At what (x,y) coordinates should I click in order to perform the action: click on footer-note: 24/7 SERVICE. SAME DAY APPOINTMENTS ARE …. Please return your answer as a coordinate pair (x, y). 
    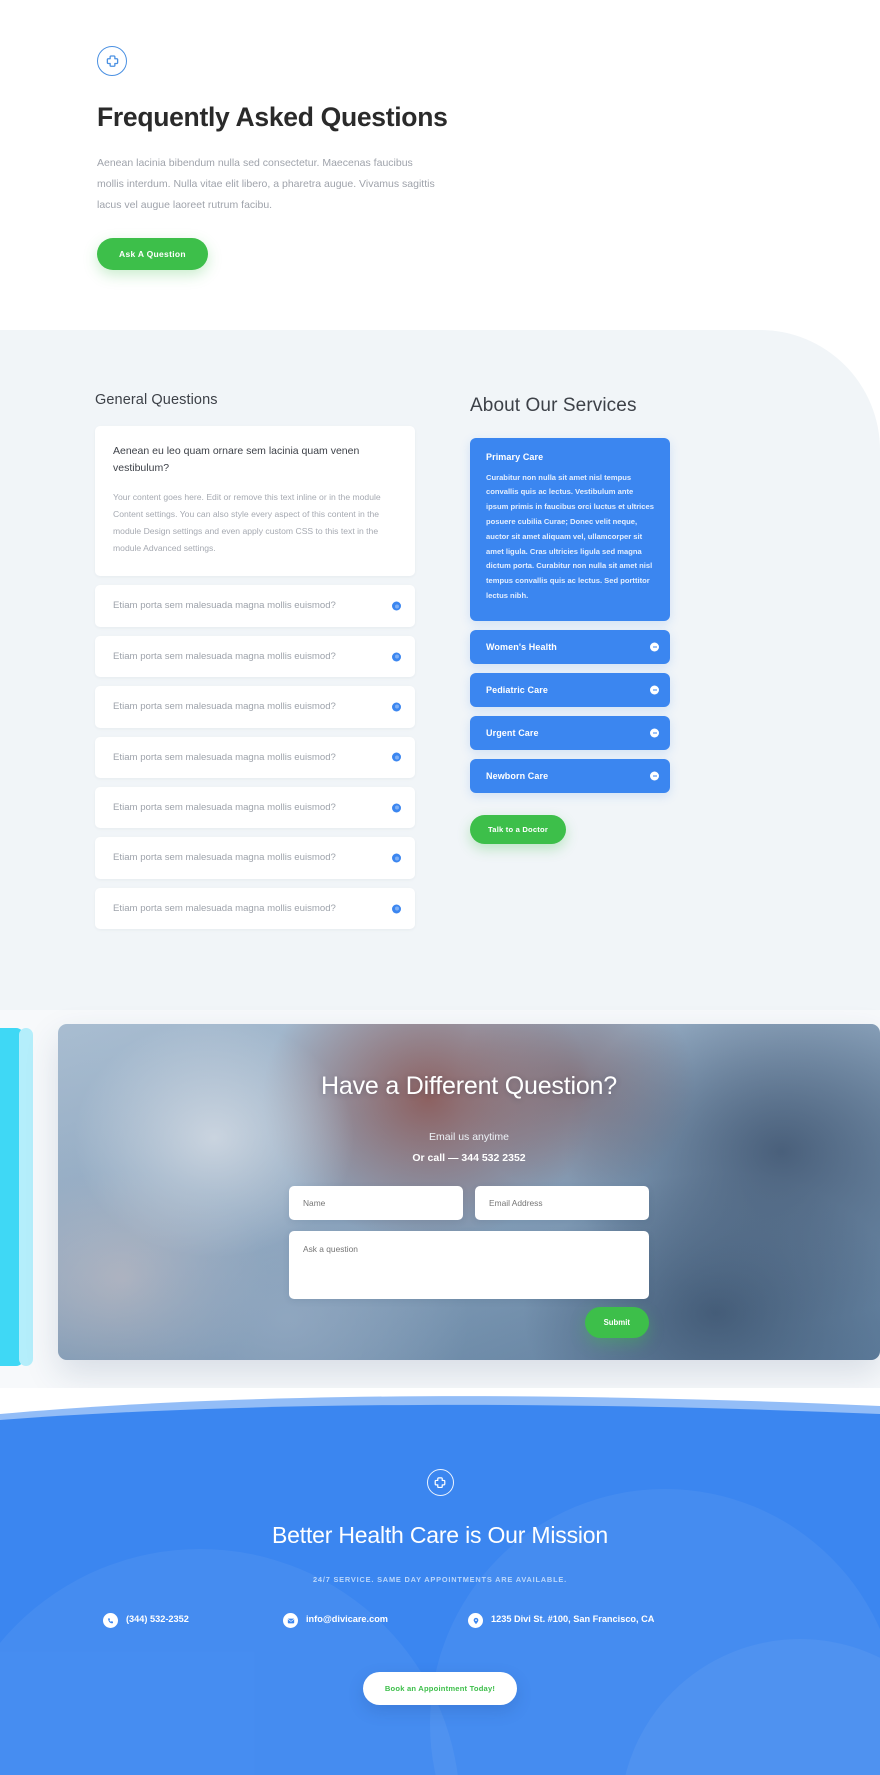
    Looking at the image, I should click on (440, 1580).